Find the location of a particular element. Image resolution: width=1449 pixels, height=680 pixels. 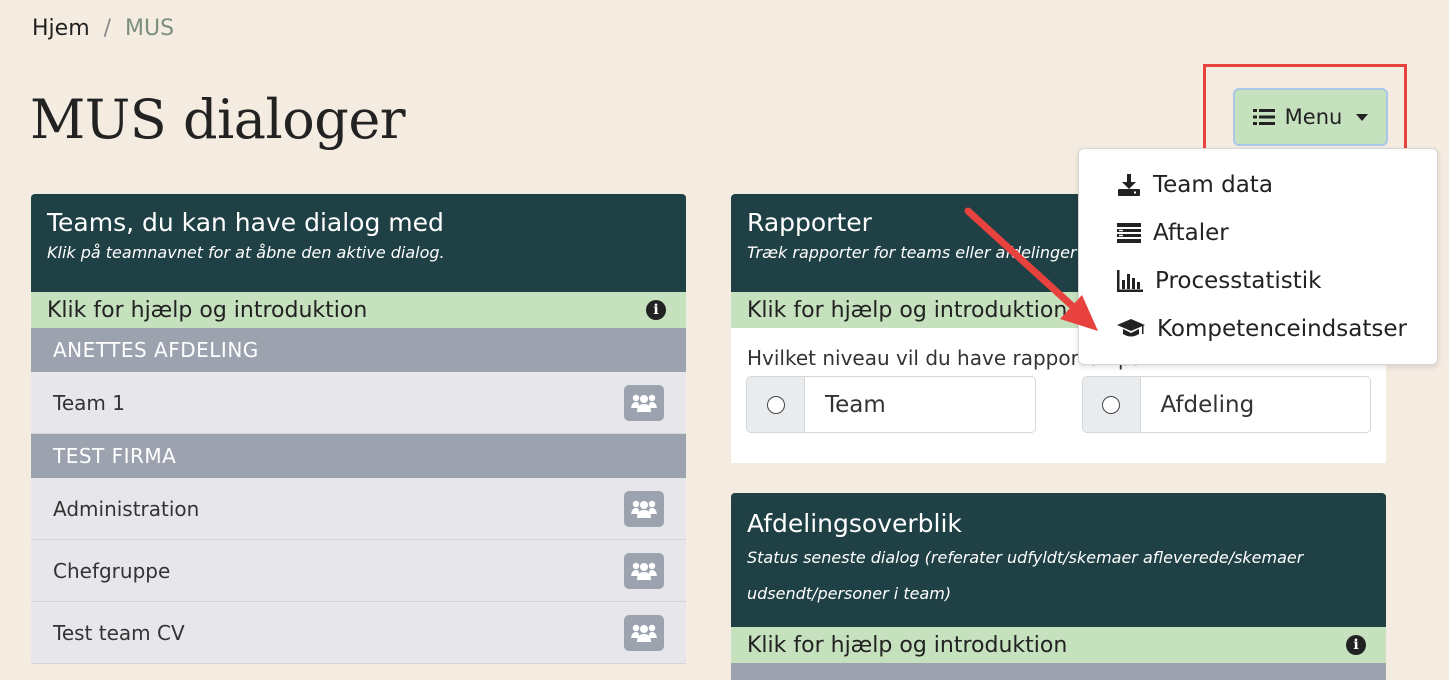

report-level-options: Team Afdeling is located at coordinates (1058, 401).